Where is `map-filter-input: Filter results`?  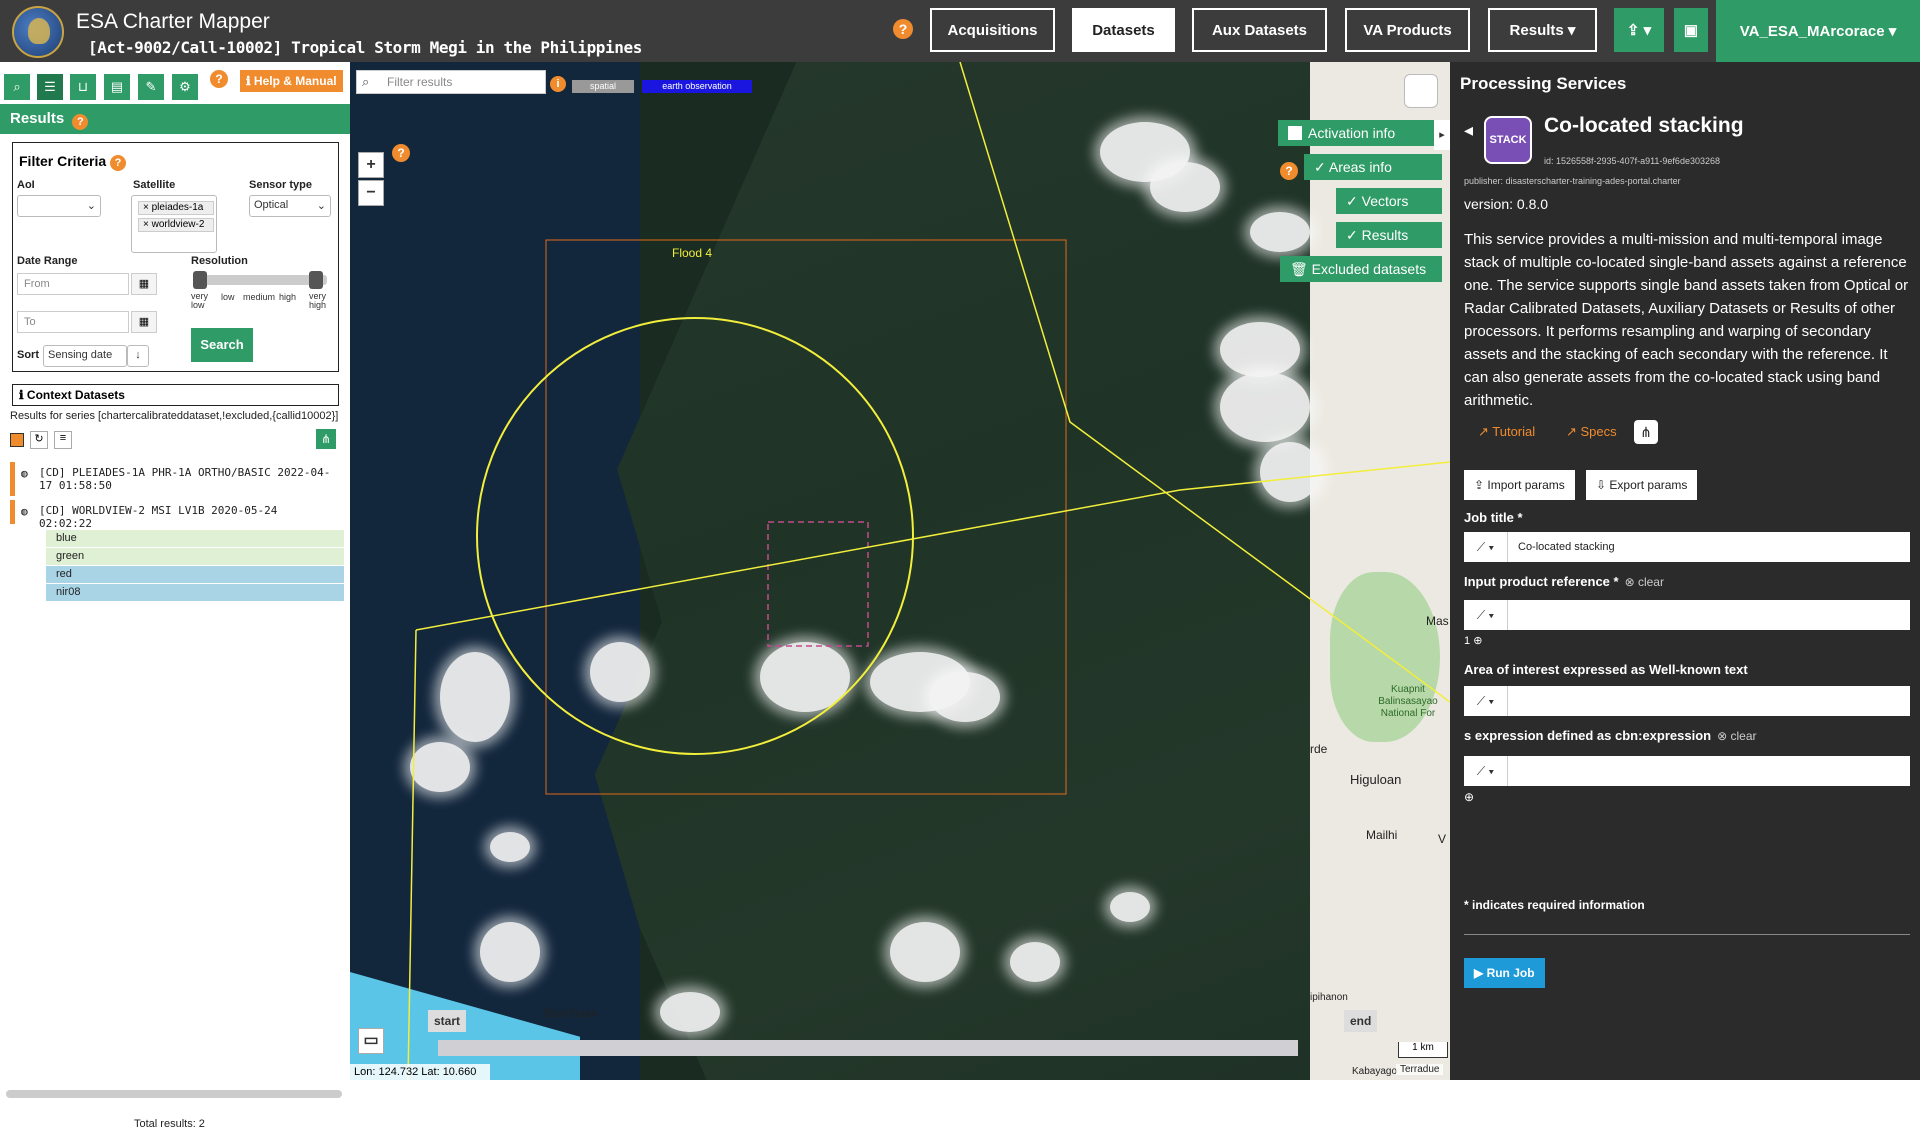 map-filter-input: Filter results is located at coordinates (451, 82).